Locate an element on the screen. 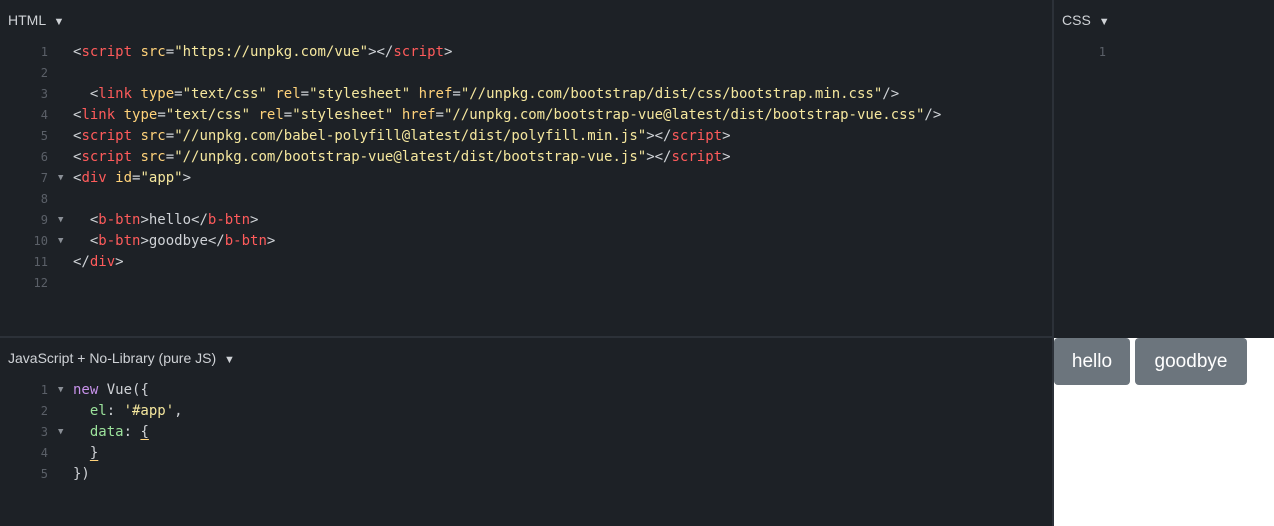 The height and width of the screenshot is (526, 1274). code-text: <div id="app"> is located at coordinates (132, 178).